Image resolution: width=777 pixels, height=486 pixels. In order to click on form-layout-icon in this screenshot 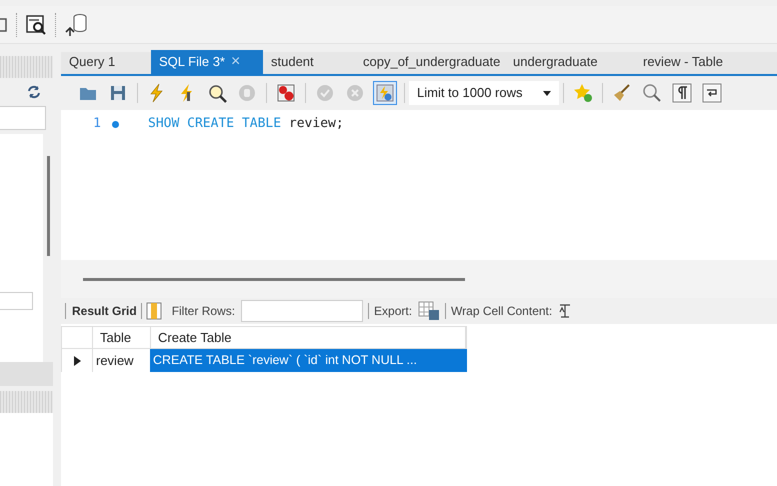, I will do `click(154, 311)`.